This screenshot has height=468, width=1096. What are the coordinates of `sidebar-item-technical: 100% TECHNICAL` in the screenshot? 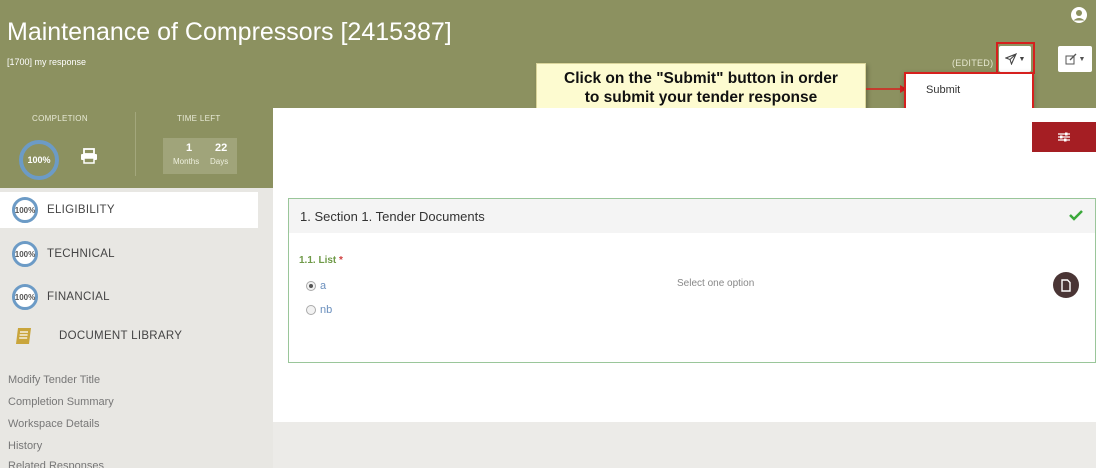 It's located at (129, 254).